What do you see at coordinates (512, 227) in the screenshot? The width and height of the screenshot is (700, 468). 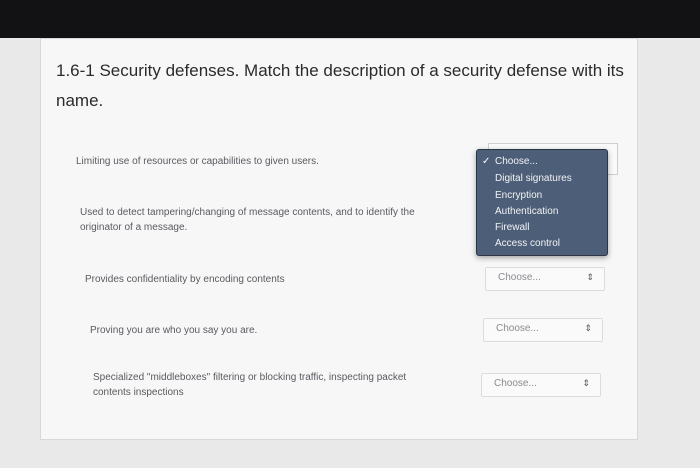 I see `option-firewall: Firewall` at bounding box center [512, 227].